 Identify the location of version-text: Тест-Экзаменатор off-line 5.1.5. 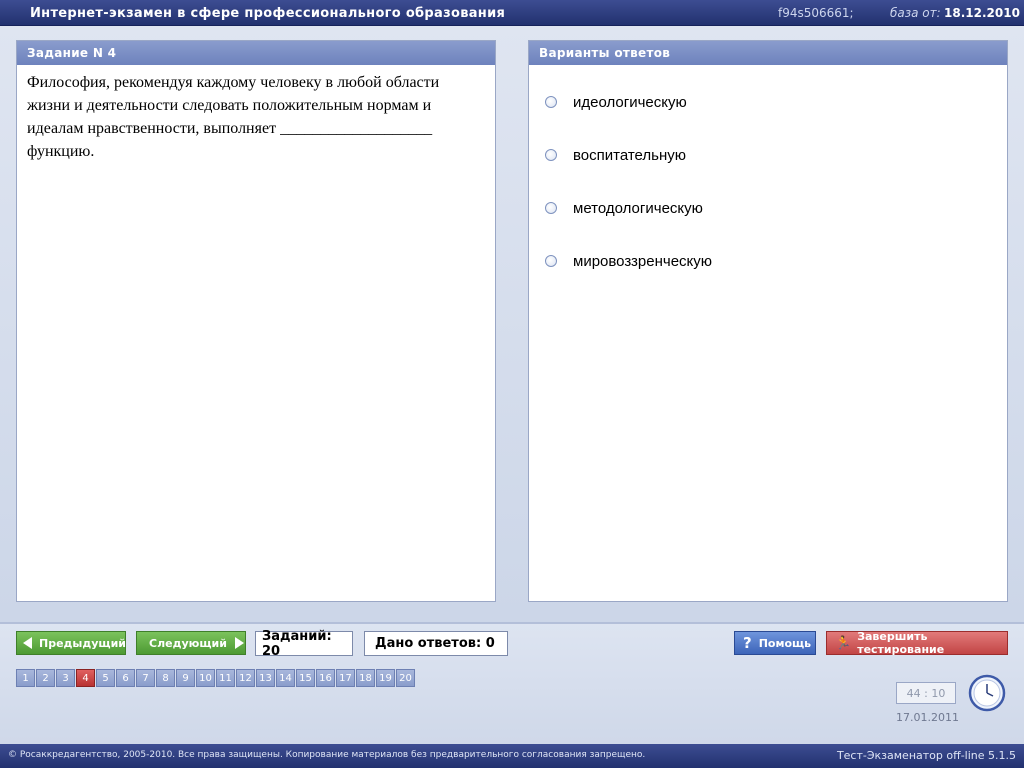
(926, 755).